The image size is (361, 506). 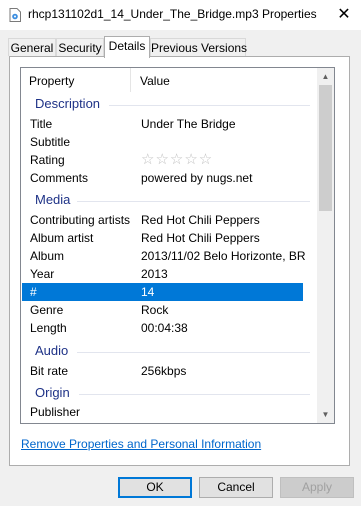 I want to click on tab-security: Security, so click(x=80, y=47).